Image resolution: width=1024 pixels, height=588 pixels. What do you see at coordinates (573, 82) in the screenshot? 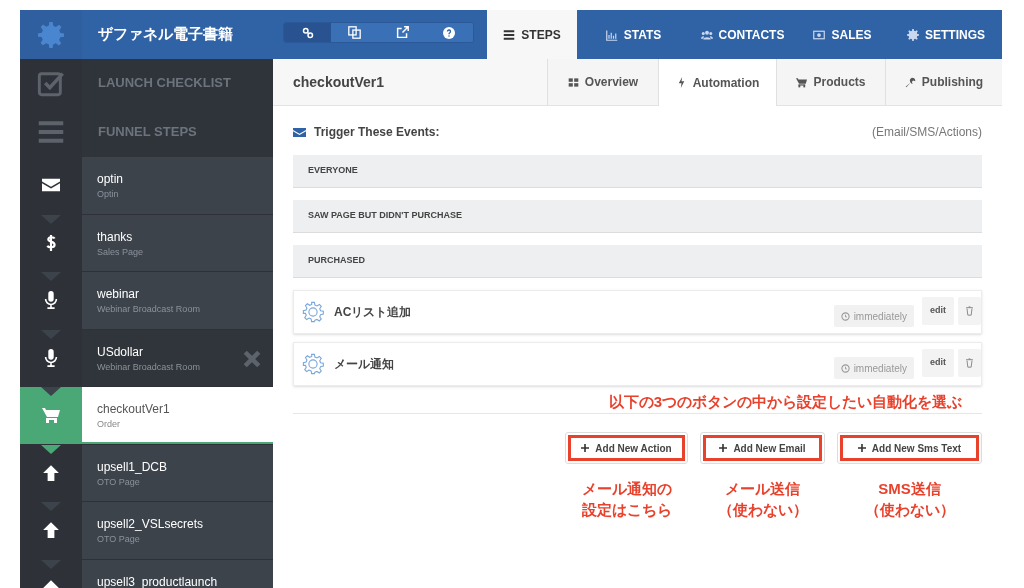
I see `grid-icon` at bounding box center [573, 82].